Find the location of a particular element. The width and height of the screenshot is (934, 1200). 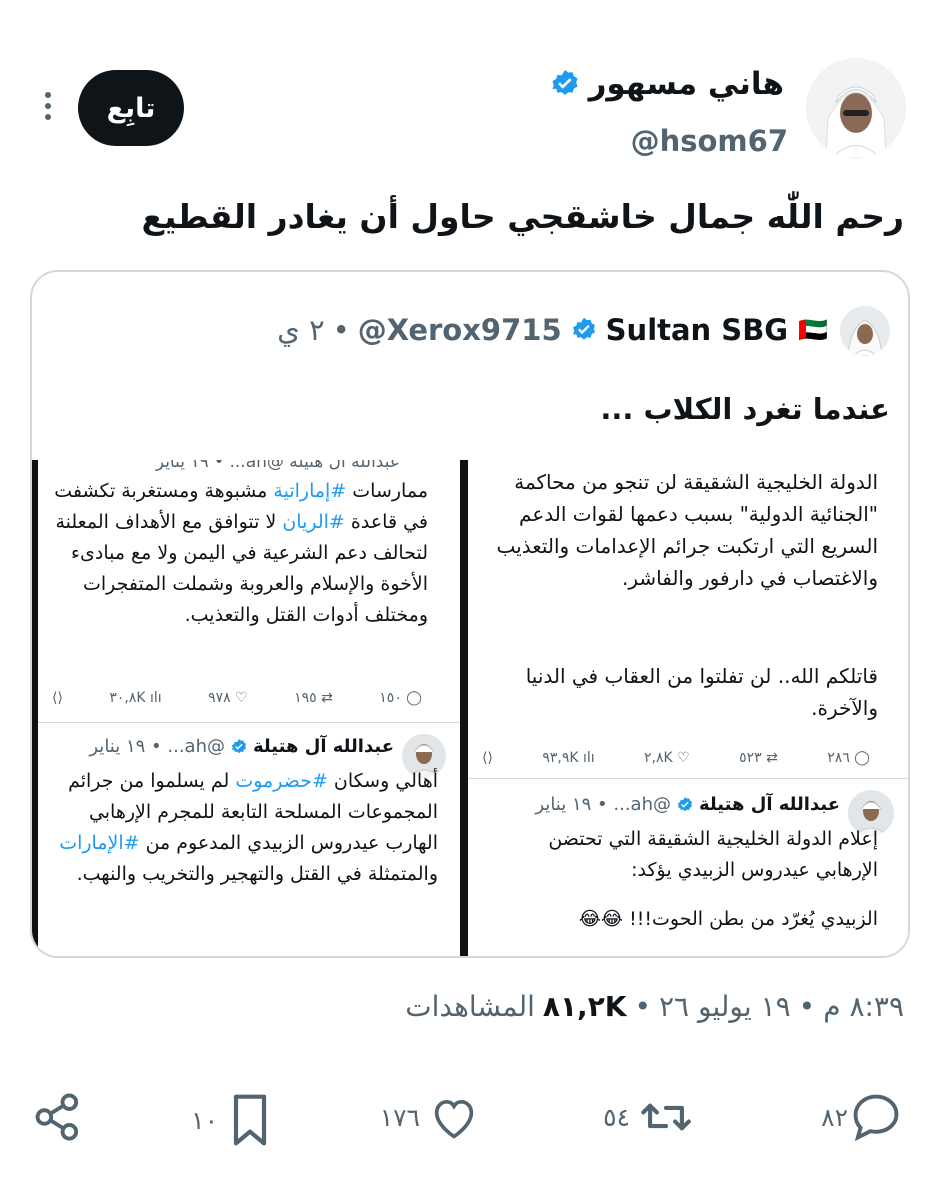

tweet-views-count: ٨١,٢K is located at coordinates (584, 1006).